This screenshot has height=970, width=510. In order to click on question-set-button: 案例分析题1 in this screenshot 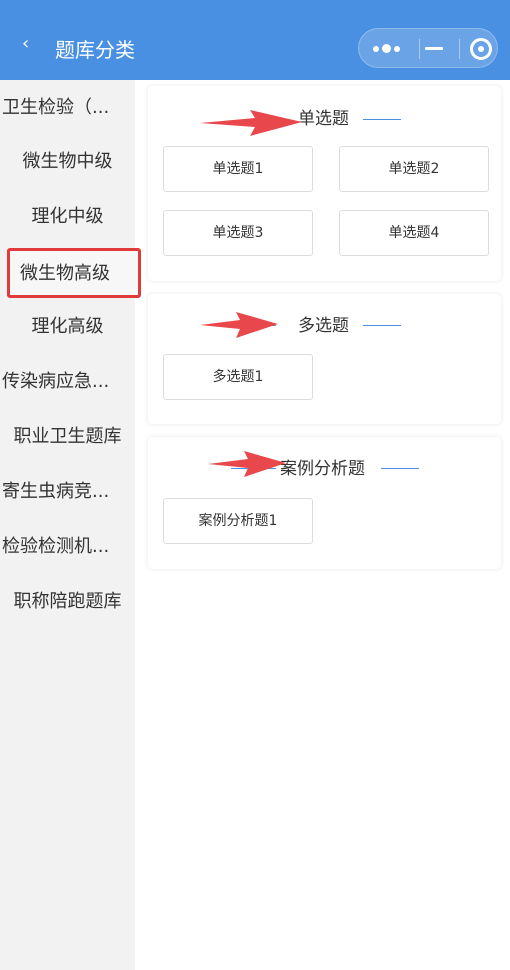, I will do `click(238, 521)`.